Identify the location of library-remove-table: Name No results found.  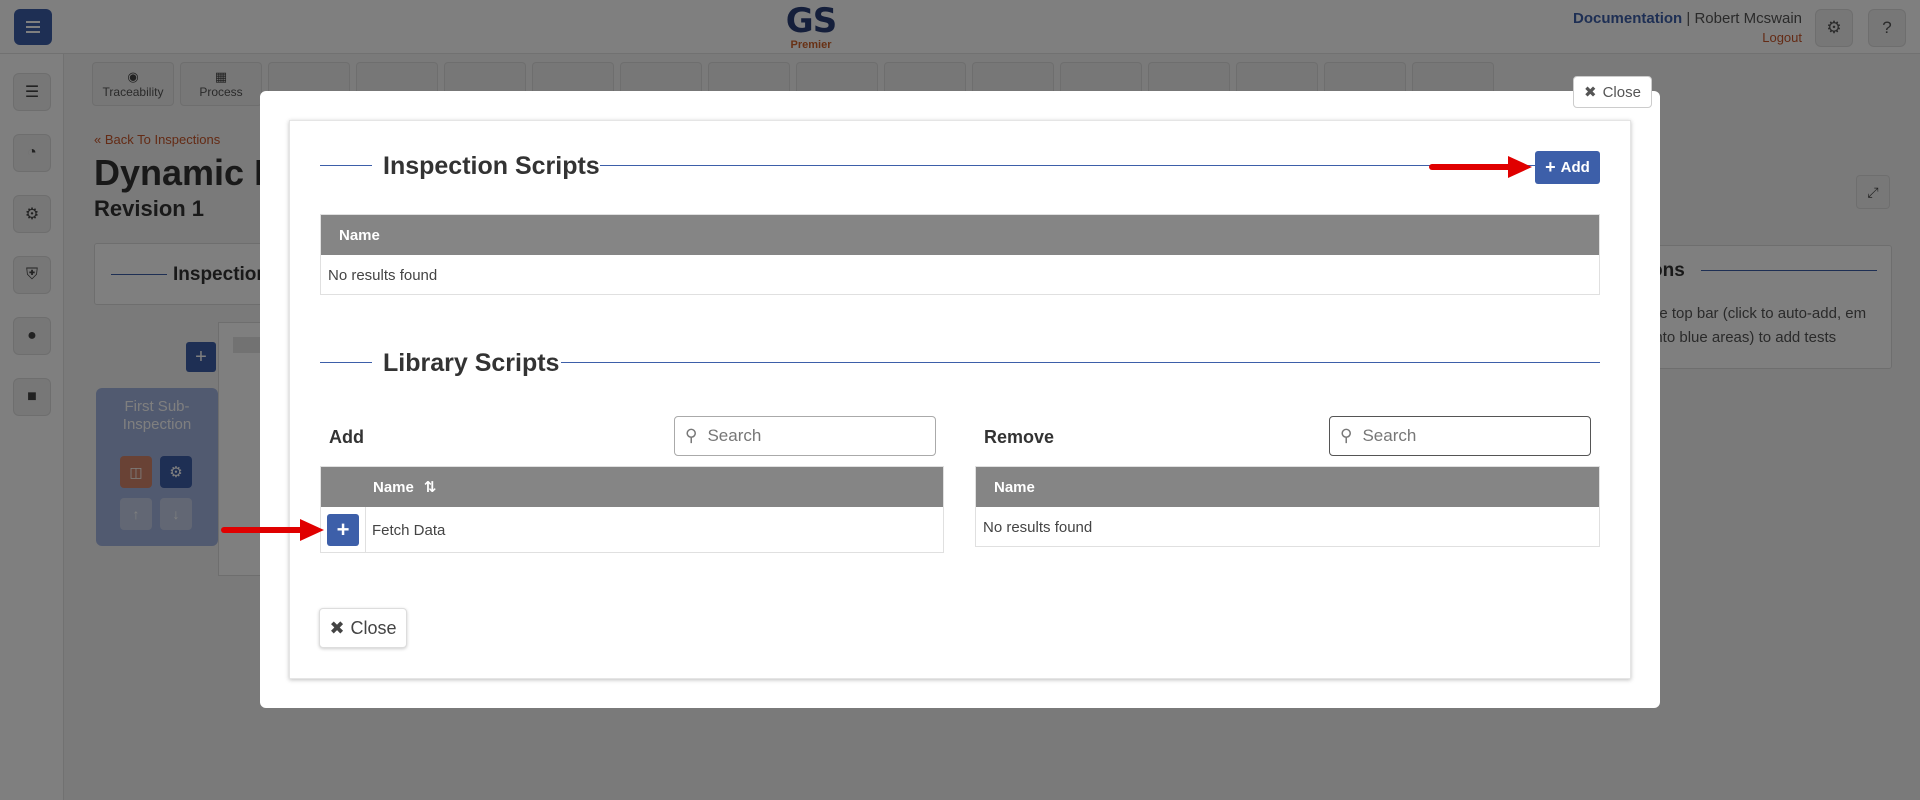
(1287, 506).